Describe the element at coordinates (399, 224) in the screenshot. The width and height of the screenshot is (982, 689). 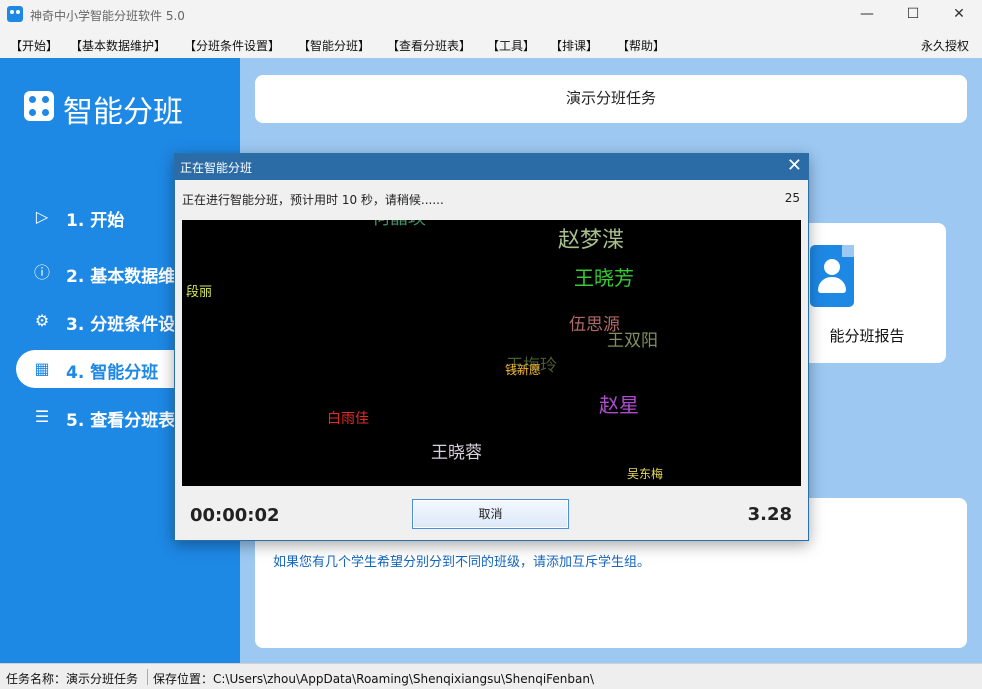
I see `student-name: 何晶瑛` at that location.